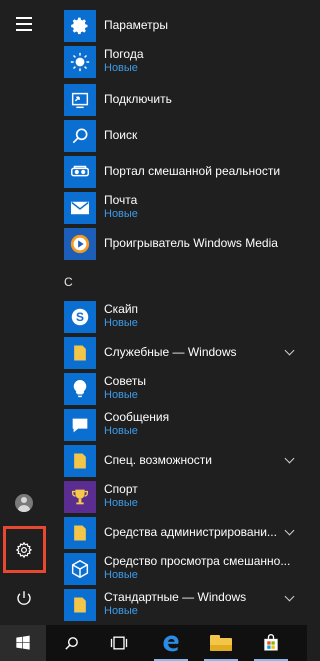  What do you see at coordinates (192, 171) in the screenshot?
I see `app-name: Портал смешанной реальности` at bounding box center [192, 171].